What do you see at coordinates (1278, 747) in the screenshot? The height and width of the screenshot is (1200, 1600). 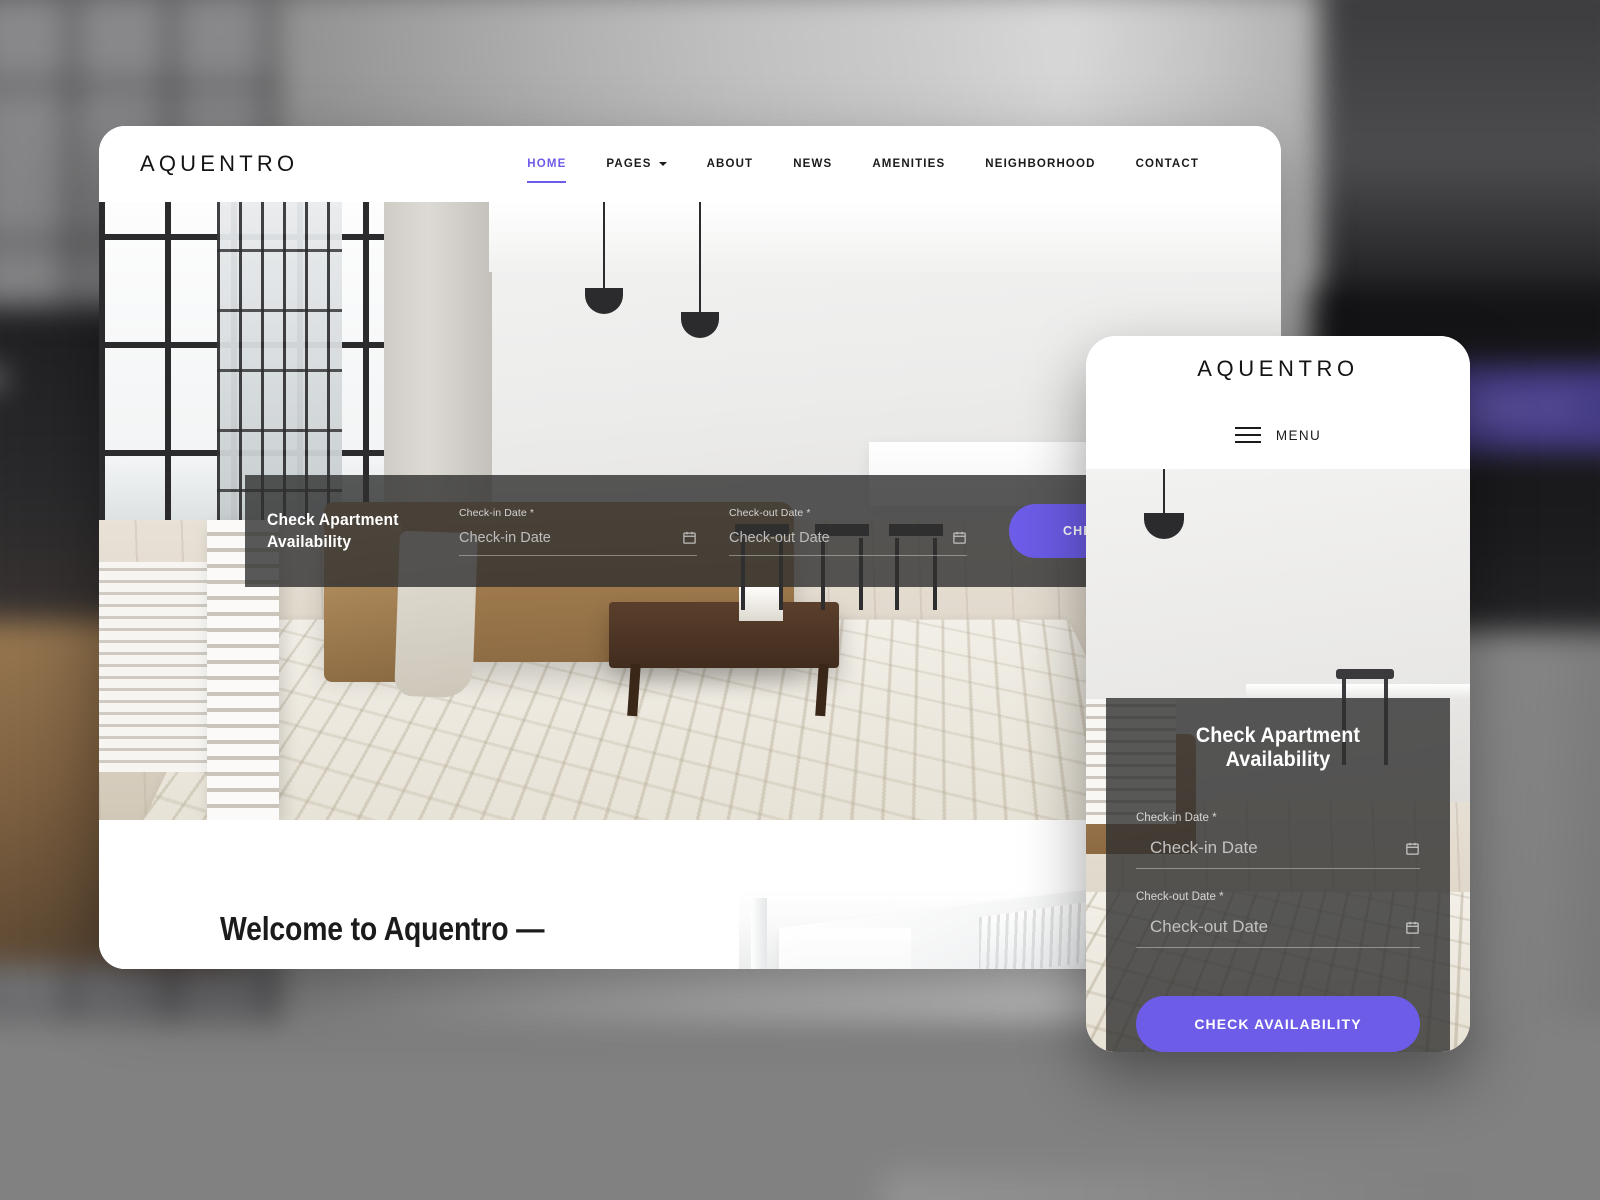 I see `mobile-booking-title: Check Apartment Availability` at bounding box center [1278, 747].